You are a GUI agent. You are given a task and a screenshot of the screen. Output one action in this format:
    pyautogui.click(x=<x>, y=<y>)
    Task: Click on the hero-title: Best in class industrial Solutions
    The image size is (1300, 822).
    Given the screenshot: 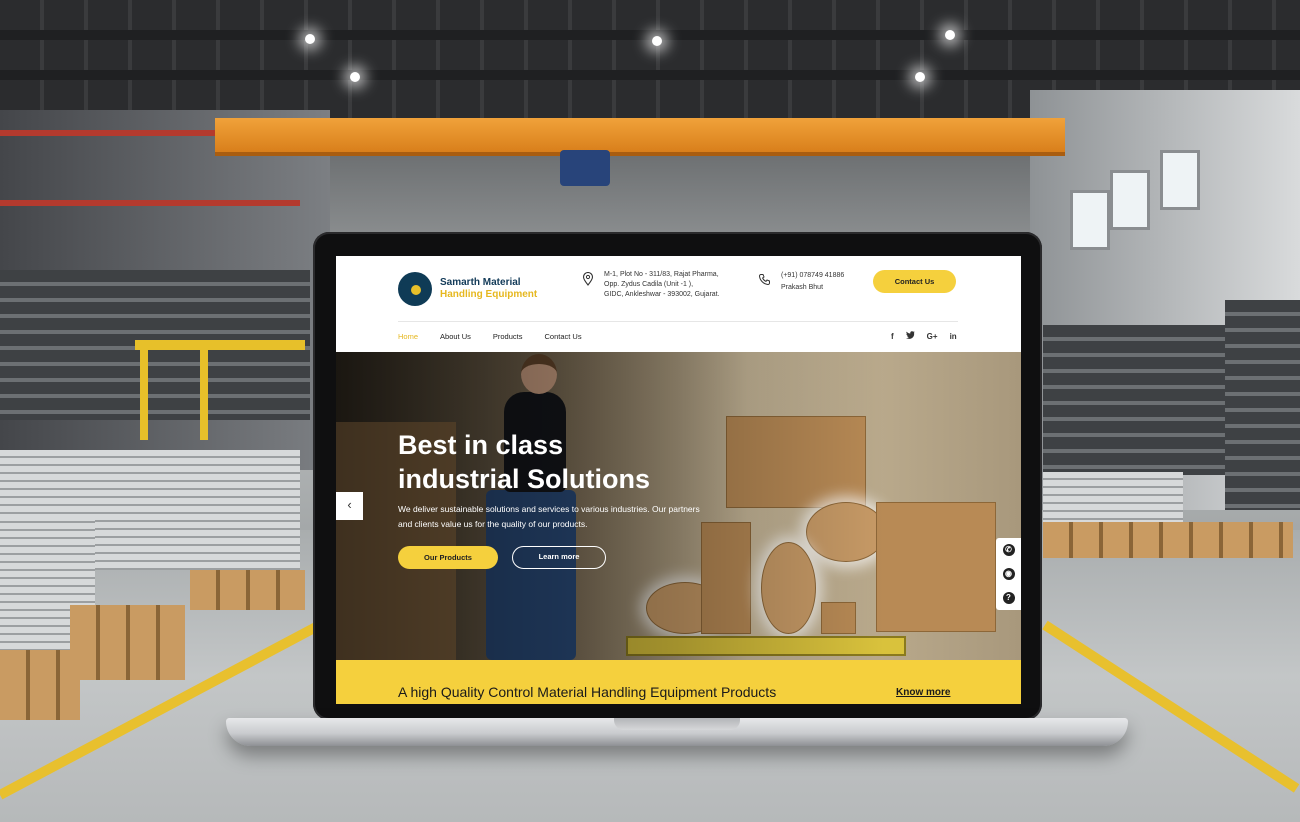 What is the action you would take?
    pyautogui.click(x=524, y=462)
    